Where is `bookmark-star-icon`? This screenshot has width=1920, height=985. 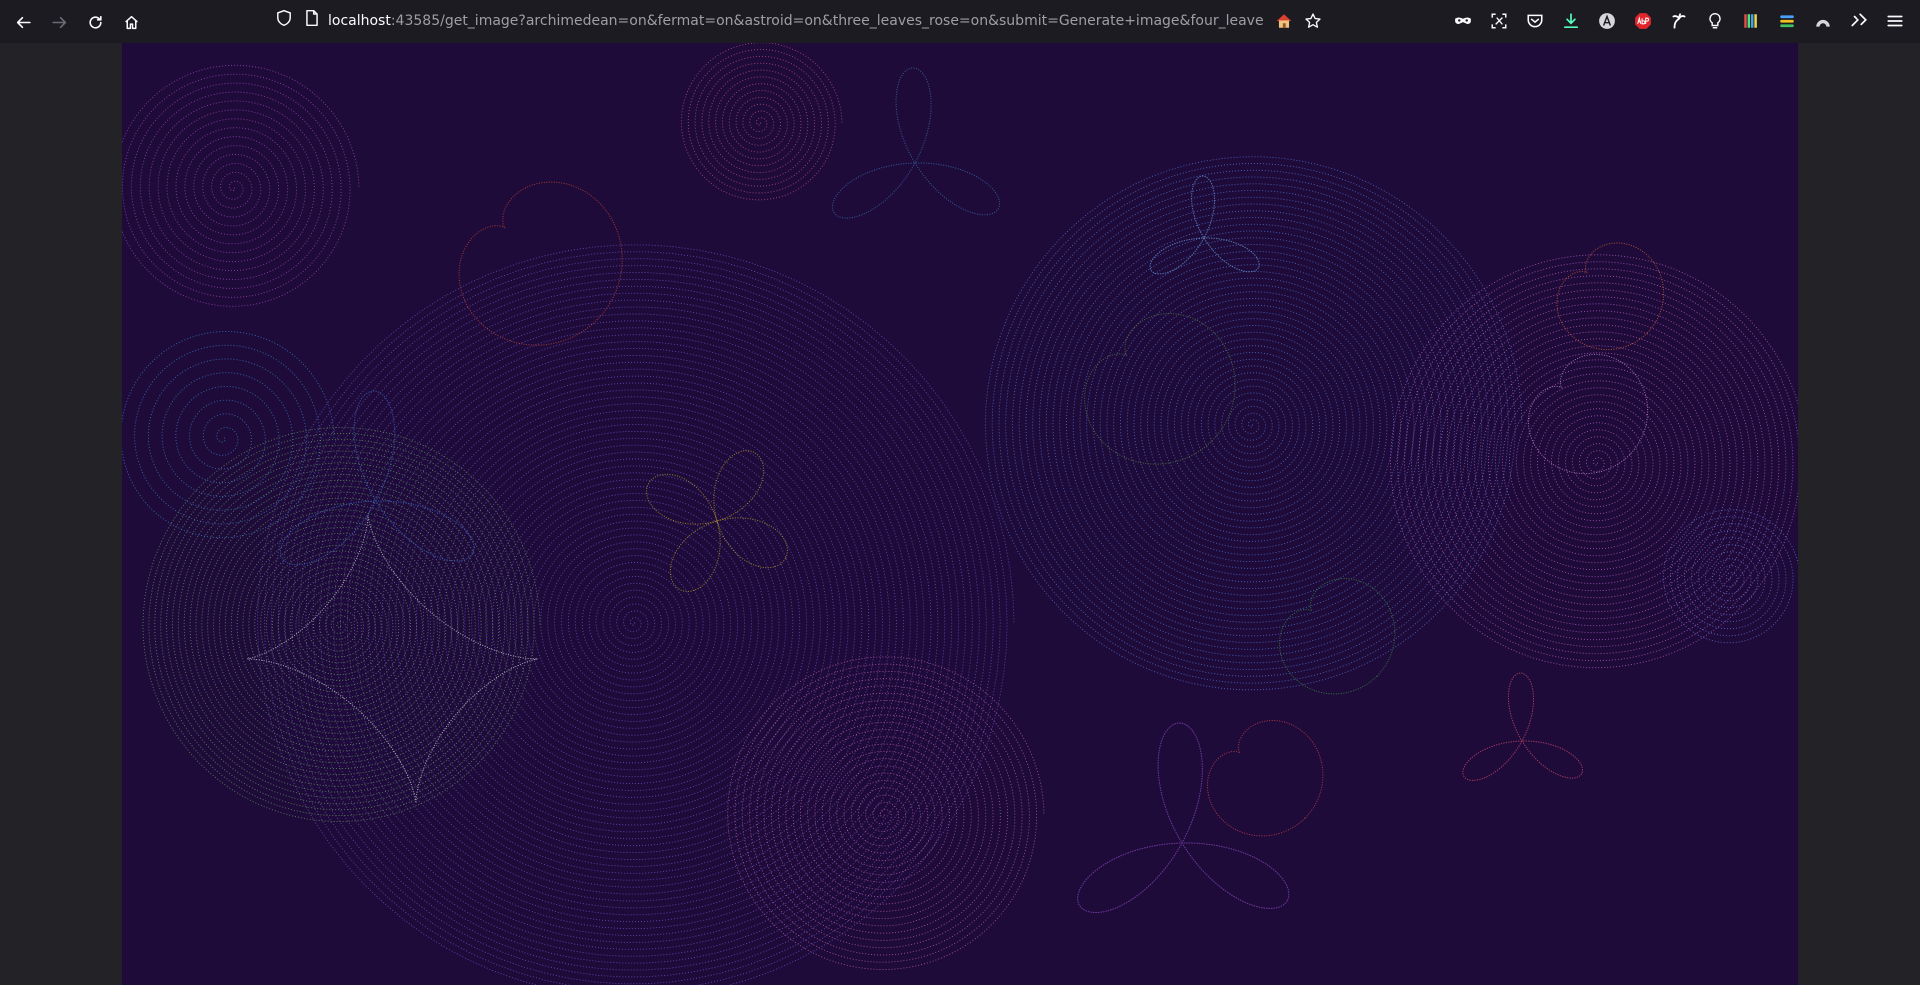
bookmark-star-icon is located at coordinates (1313, 21).